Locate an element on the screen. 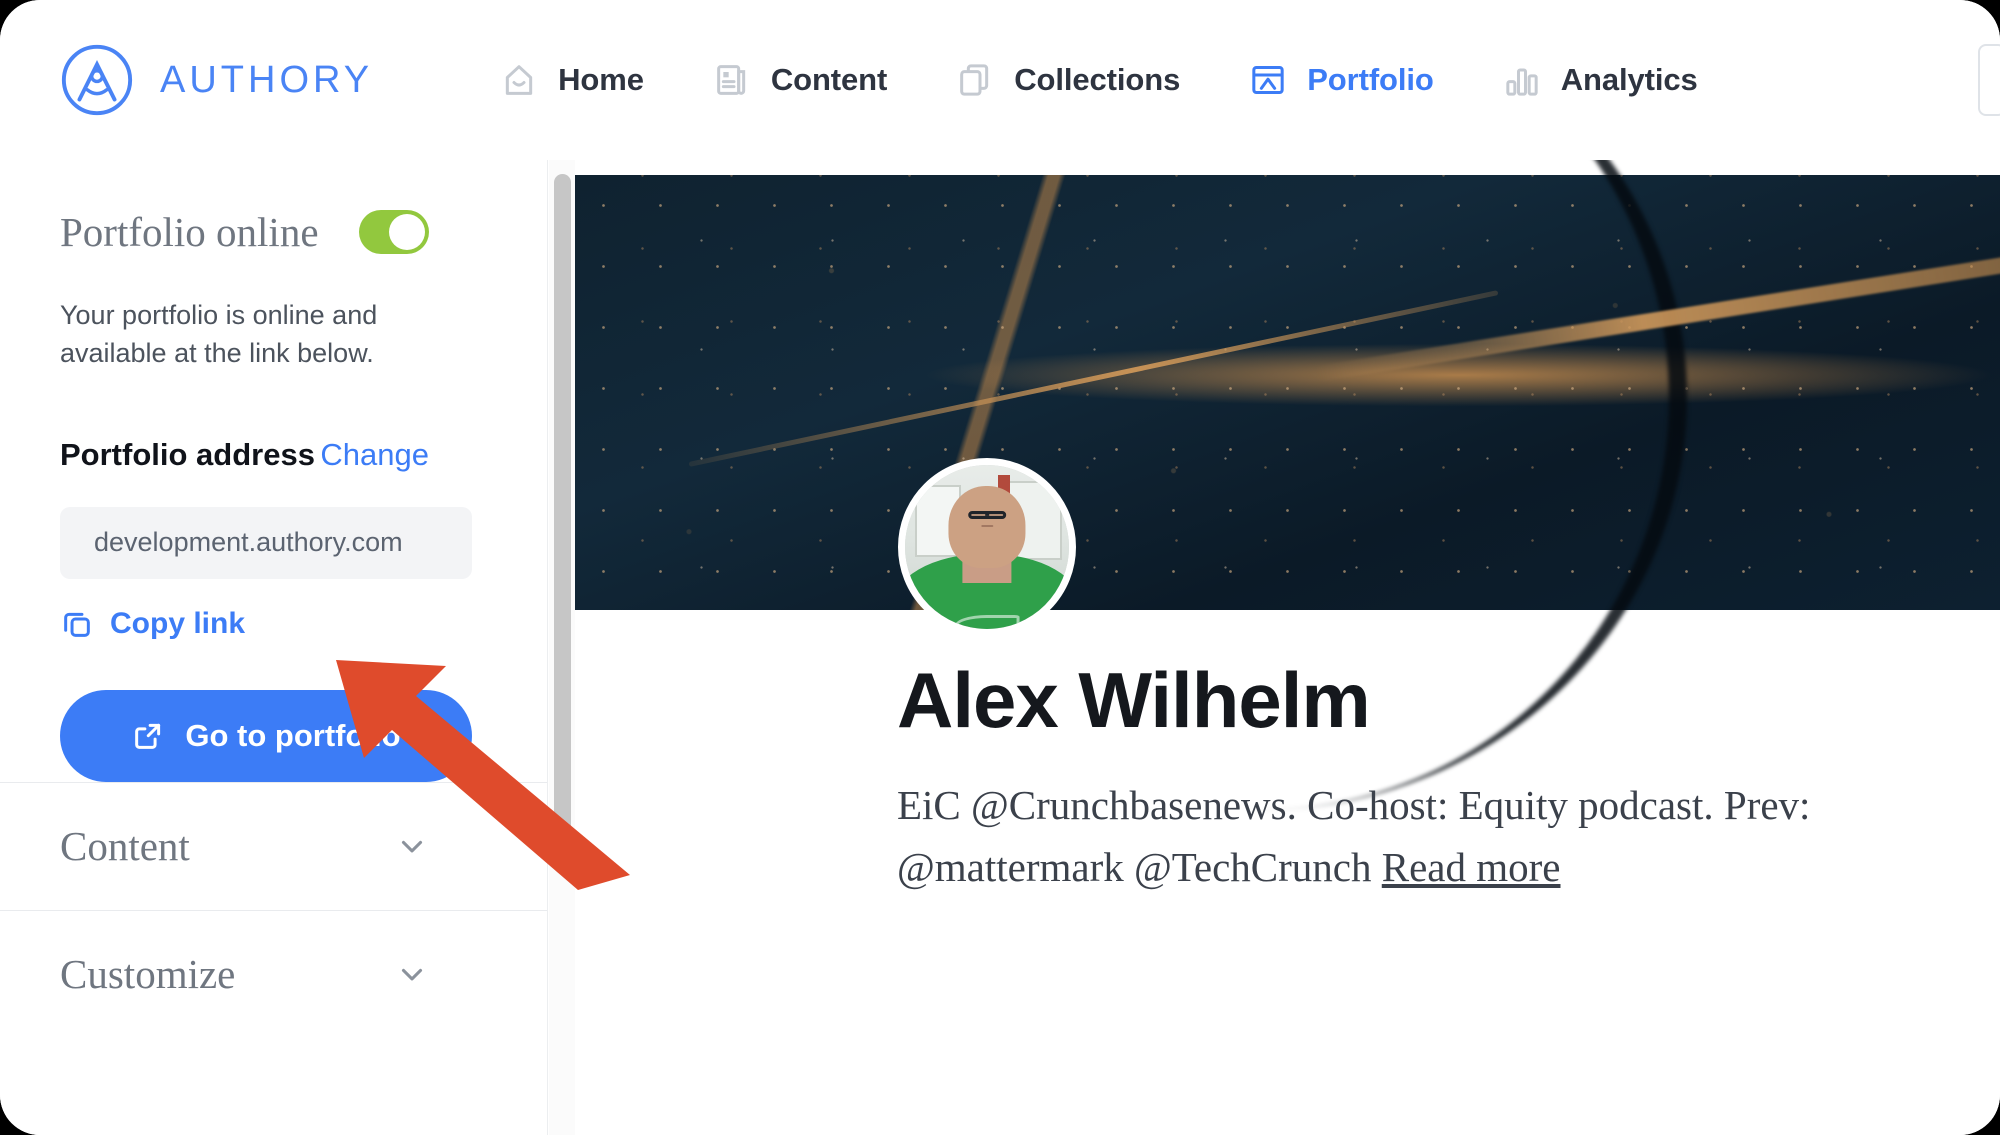 Image resolution: width=2000 pixels, height=1135 pixels. nav-item-content: Content is located at coordinates (799, 80).